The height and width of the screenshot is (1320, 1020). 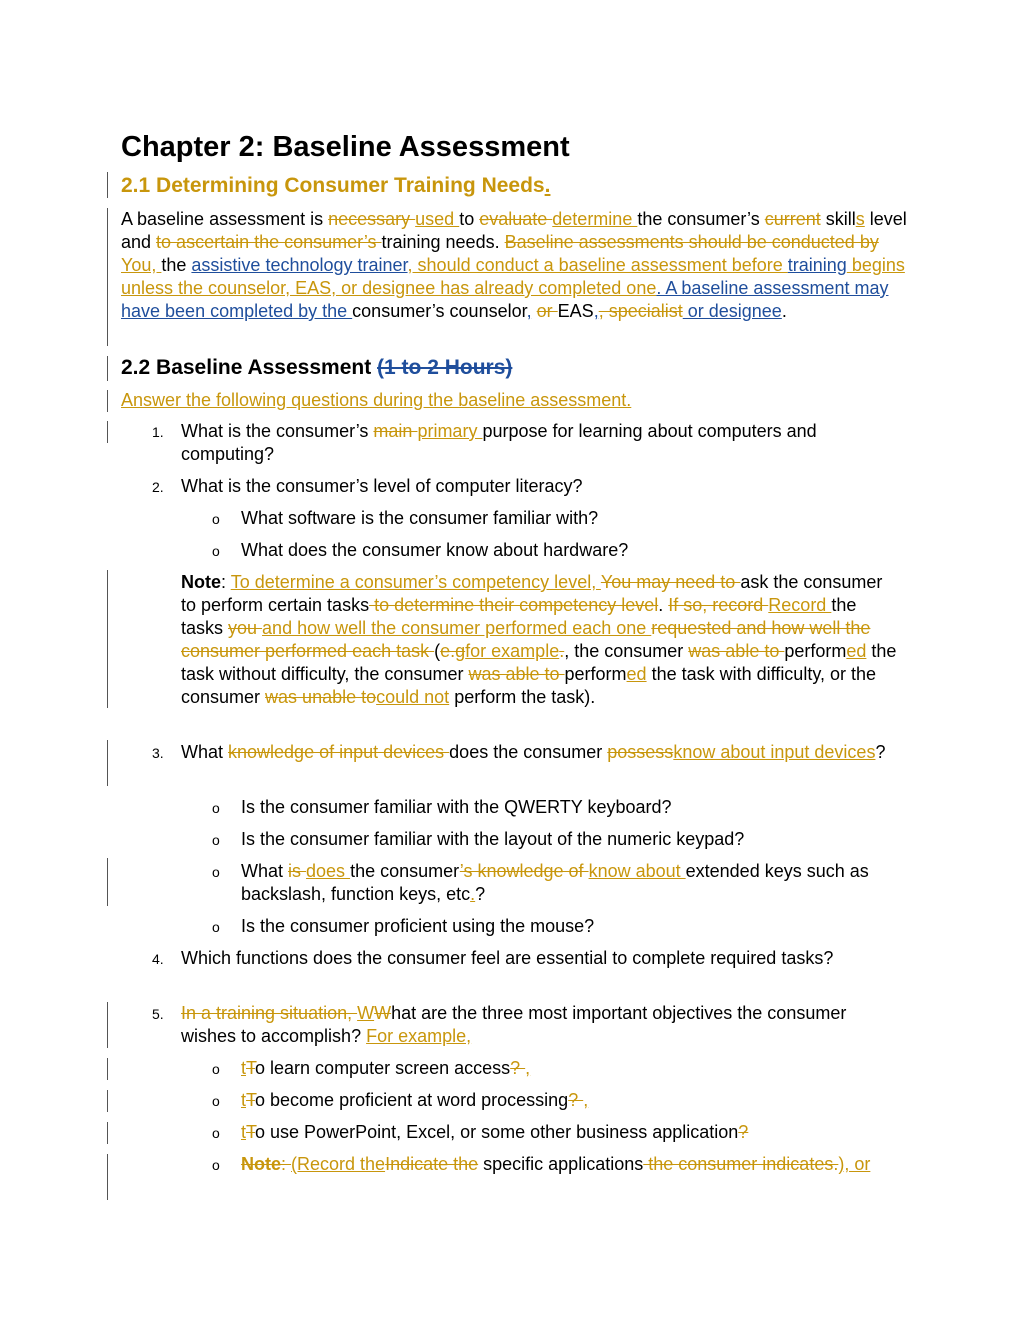 What do you see at coordinates (299, 265) in the screenshot?
I see `inserted-text: assistive technology trainer` at bounding box center [299, 265].